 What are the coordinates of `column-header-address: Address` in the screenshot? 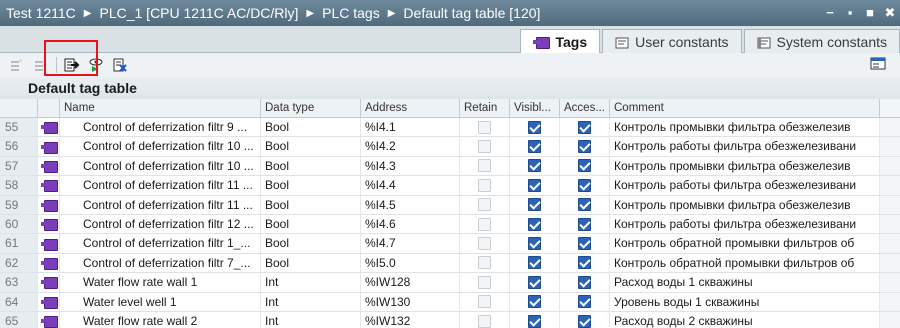 It's located at (410, 108).